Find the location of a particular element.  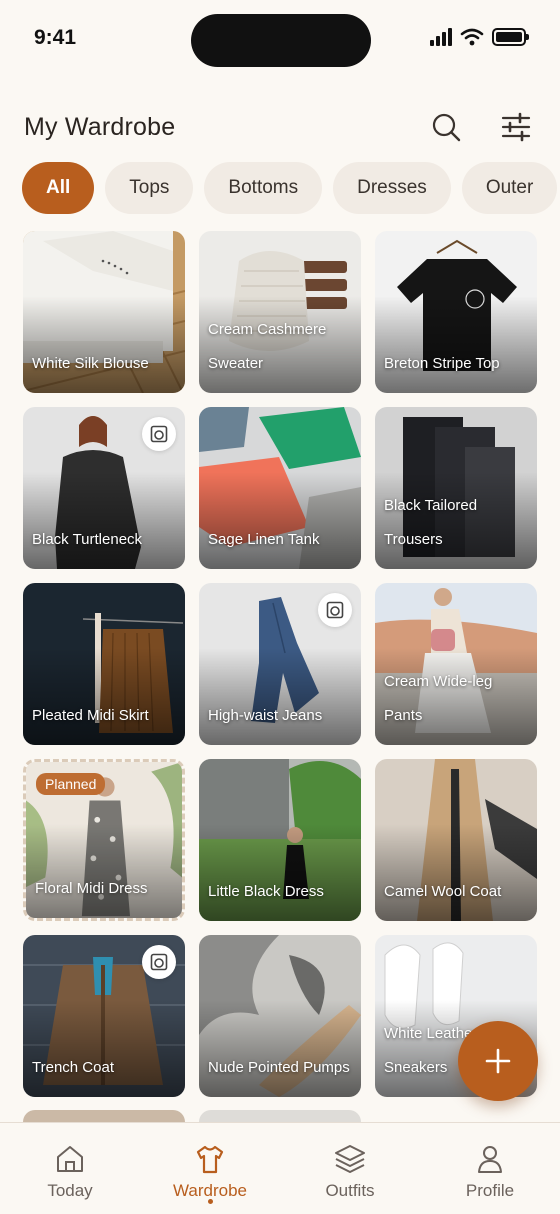

tab-today: Today is located at coordinates (70, 1168).